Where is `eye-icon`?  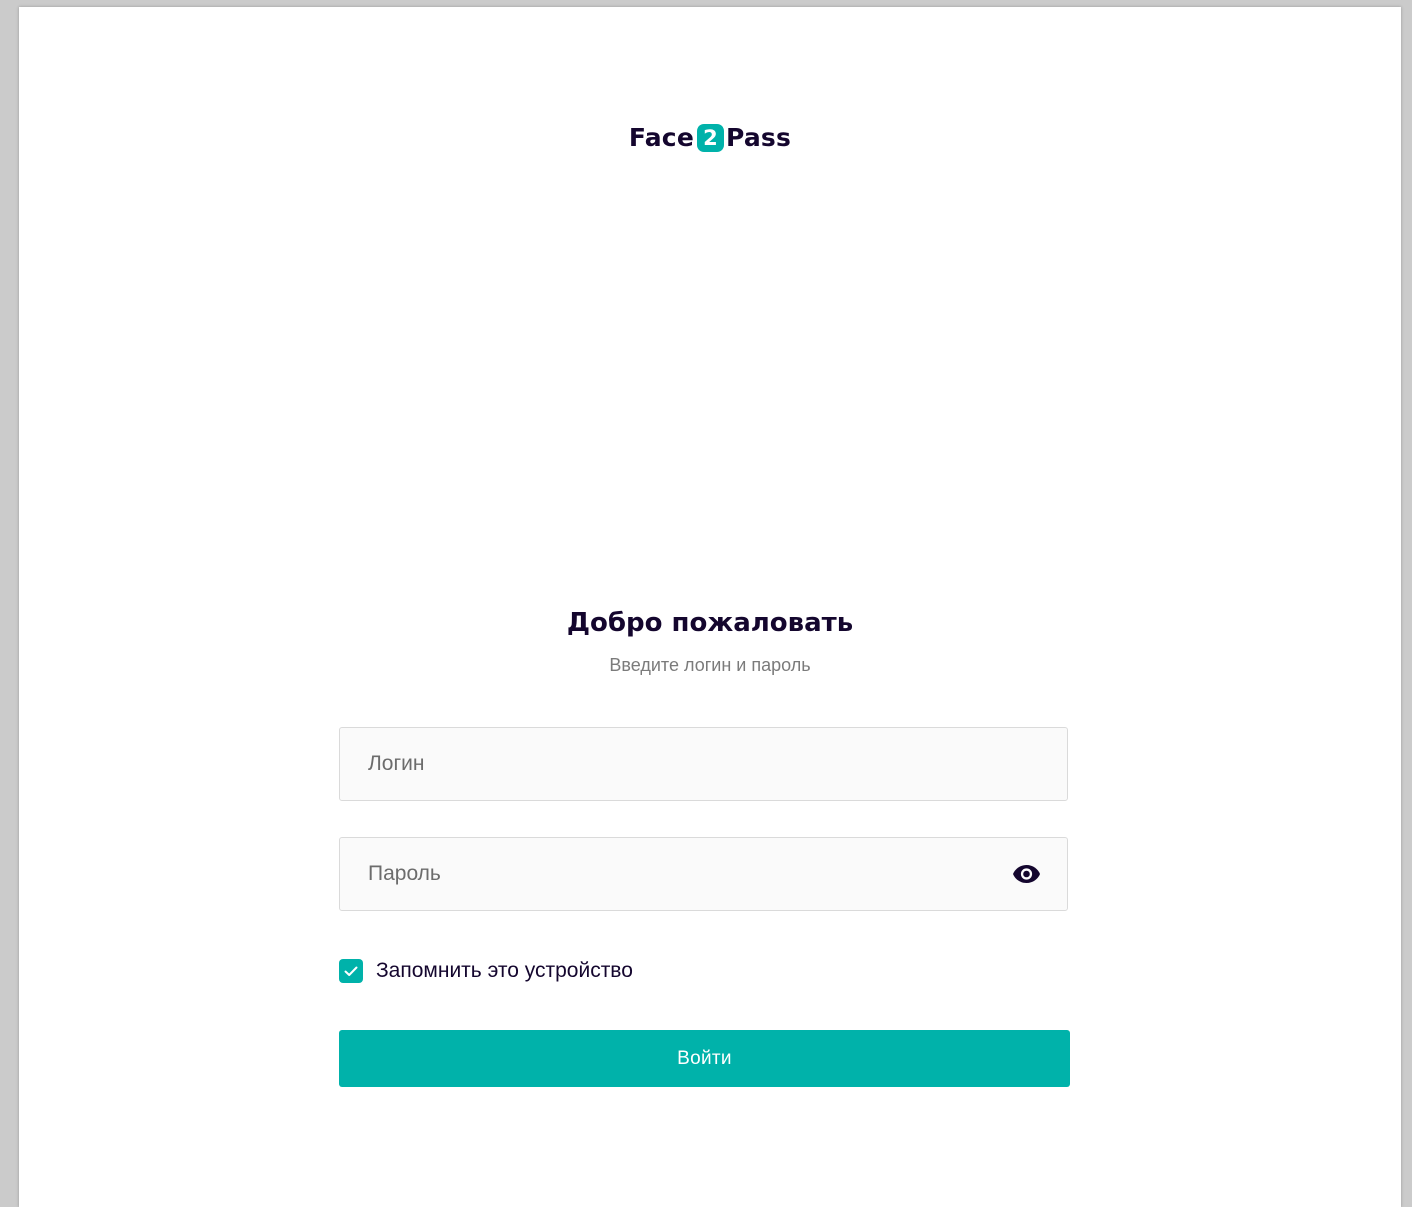
eye-icon is located at coordinates (1026, 874).